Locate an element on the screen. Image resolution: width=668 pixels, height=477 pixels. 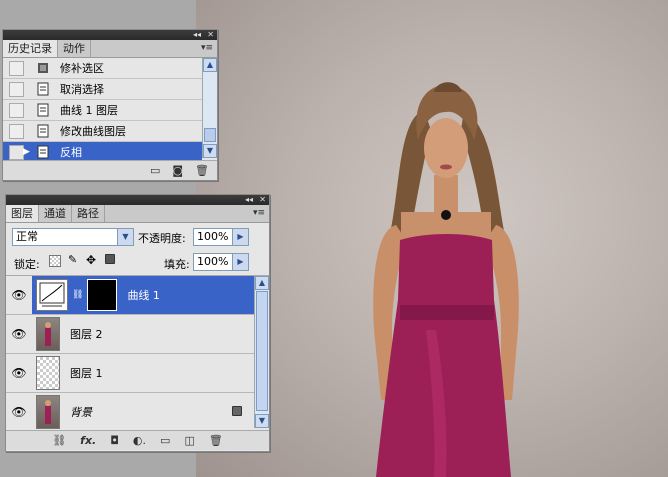
history-item-label: 修补选区 is located at coordinates (82, 68).